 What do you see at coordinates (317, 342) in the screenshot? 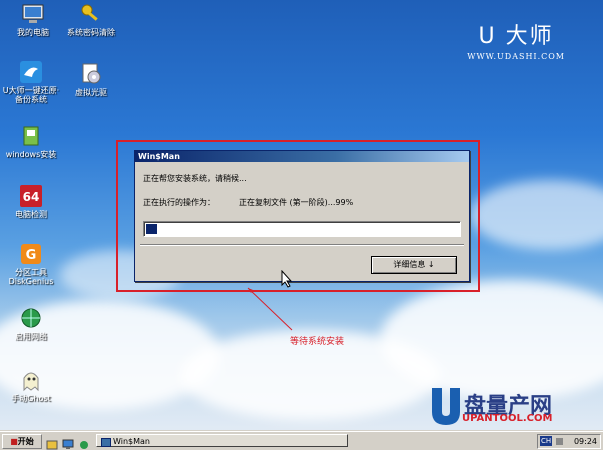
I see `annotation-text: 等待系统安装` at bounding box center [317, 342].